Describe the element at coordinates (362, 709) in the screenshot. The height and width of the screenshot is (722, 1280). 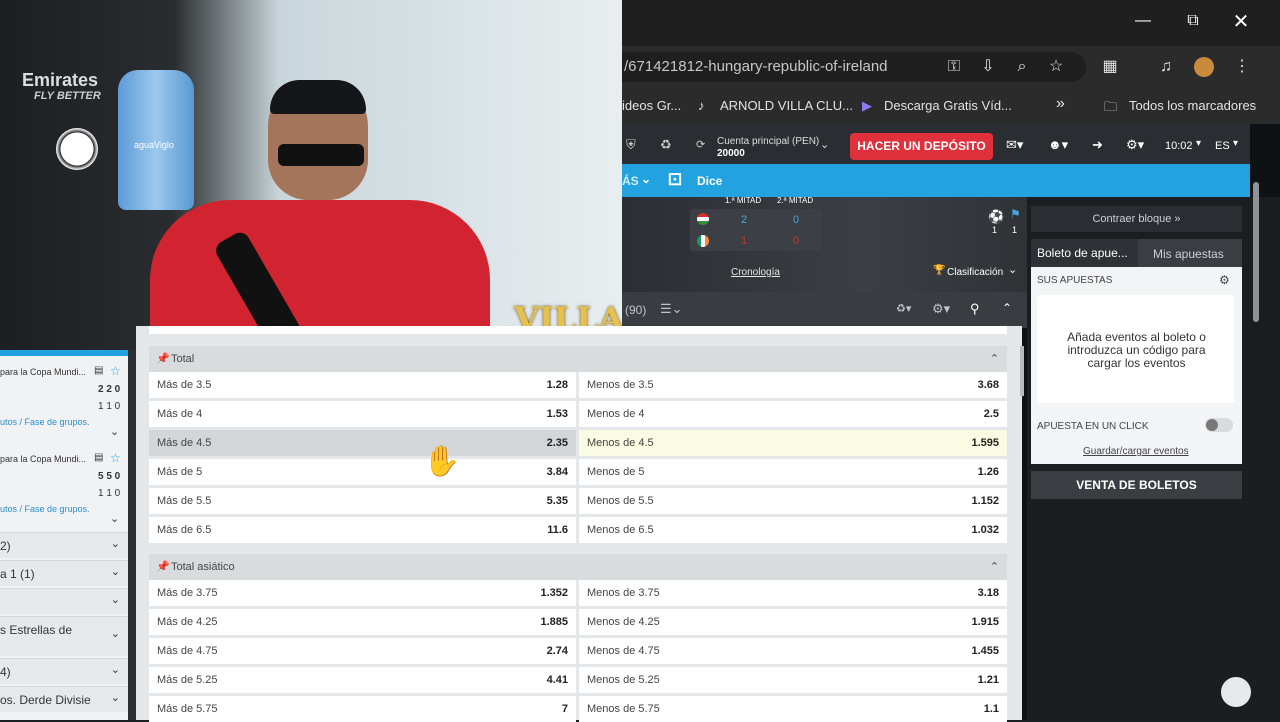
I see `odds-cell-over: Más de 5.75 7` at that location.